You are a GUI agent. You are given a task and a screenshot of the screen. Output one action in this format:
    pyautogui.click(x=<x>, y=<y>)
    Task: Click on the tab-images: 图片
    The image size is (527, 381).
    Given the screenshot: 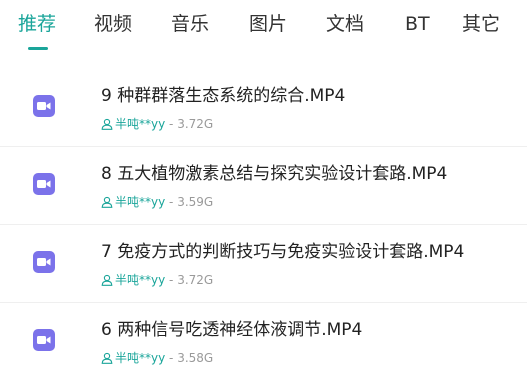 What is the action you would take?
    pyautogui.click(x=268, y=24)
    